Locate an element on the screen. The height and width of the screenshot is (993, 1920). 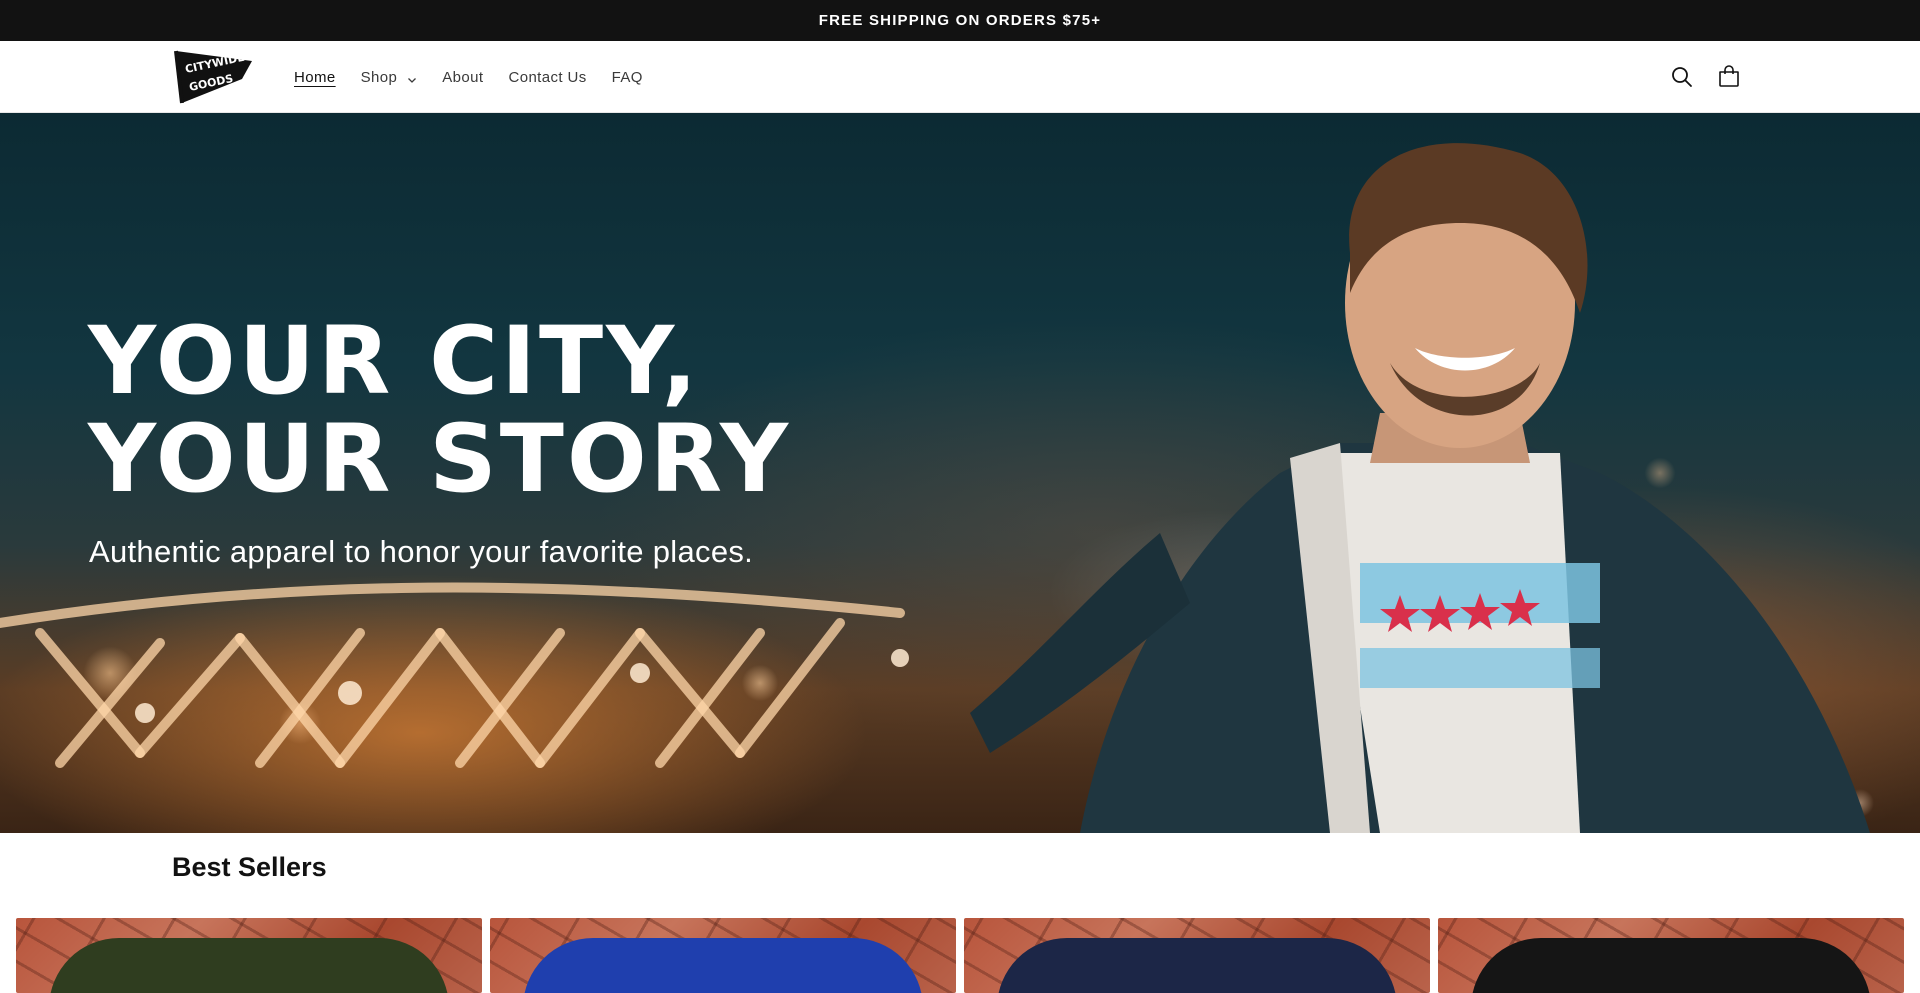
nav-about-label: About is located at coordinates (463, 77).